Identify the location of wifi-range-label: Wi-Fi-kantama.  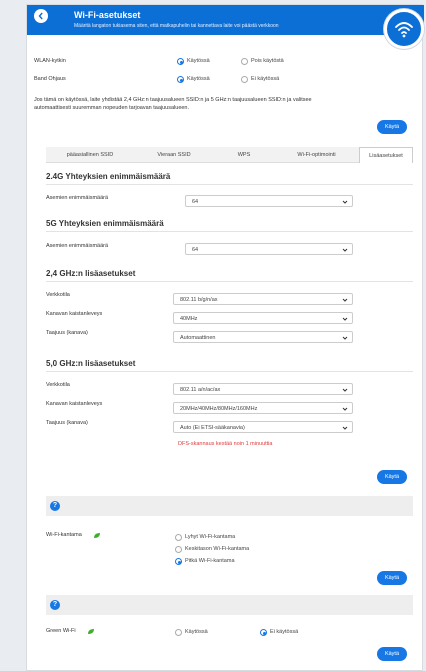
(64, 535).